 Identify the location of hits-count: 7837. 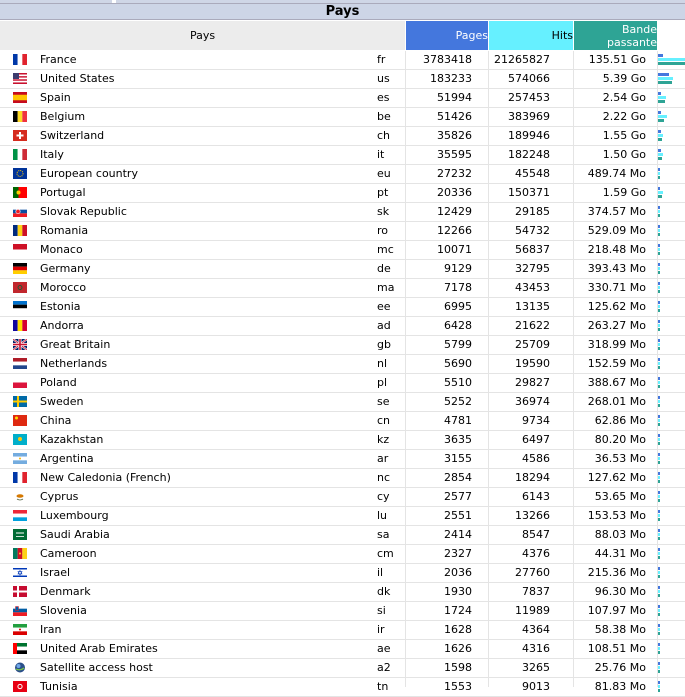
(536, 591).